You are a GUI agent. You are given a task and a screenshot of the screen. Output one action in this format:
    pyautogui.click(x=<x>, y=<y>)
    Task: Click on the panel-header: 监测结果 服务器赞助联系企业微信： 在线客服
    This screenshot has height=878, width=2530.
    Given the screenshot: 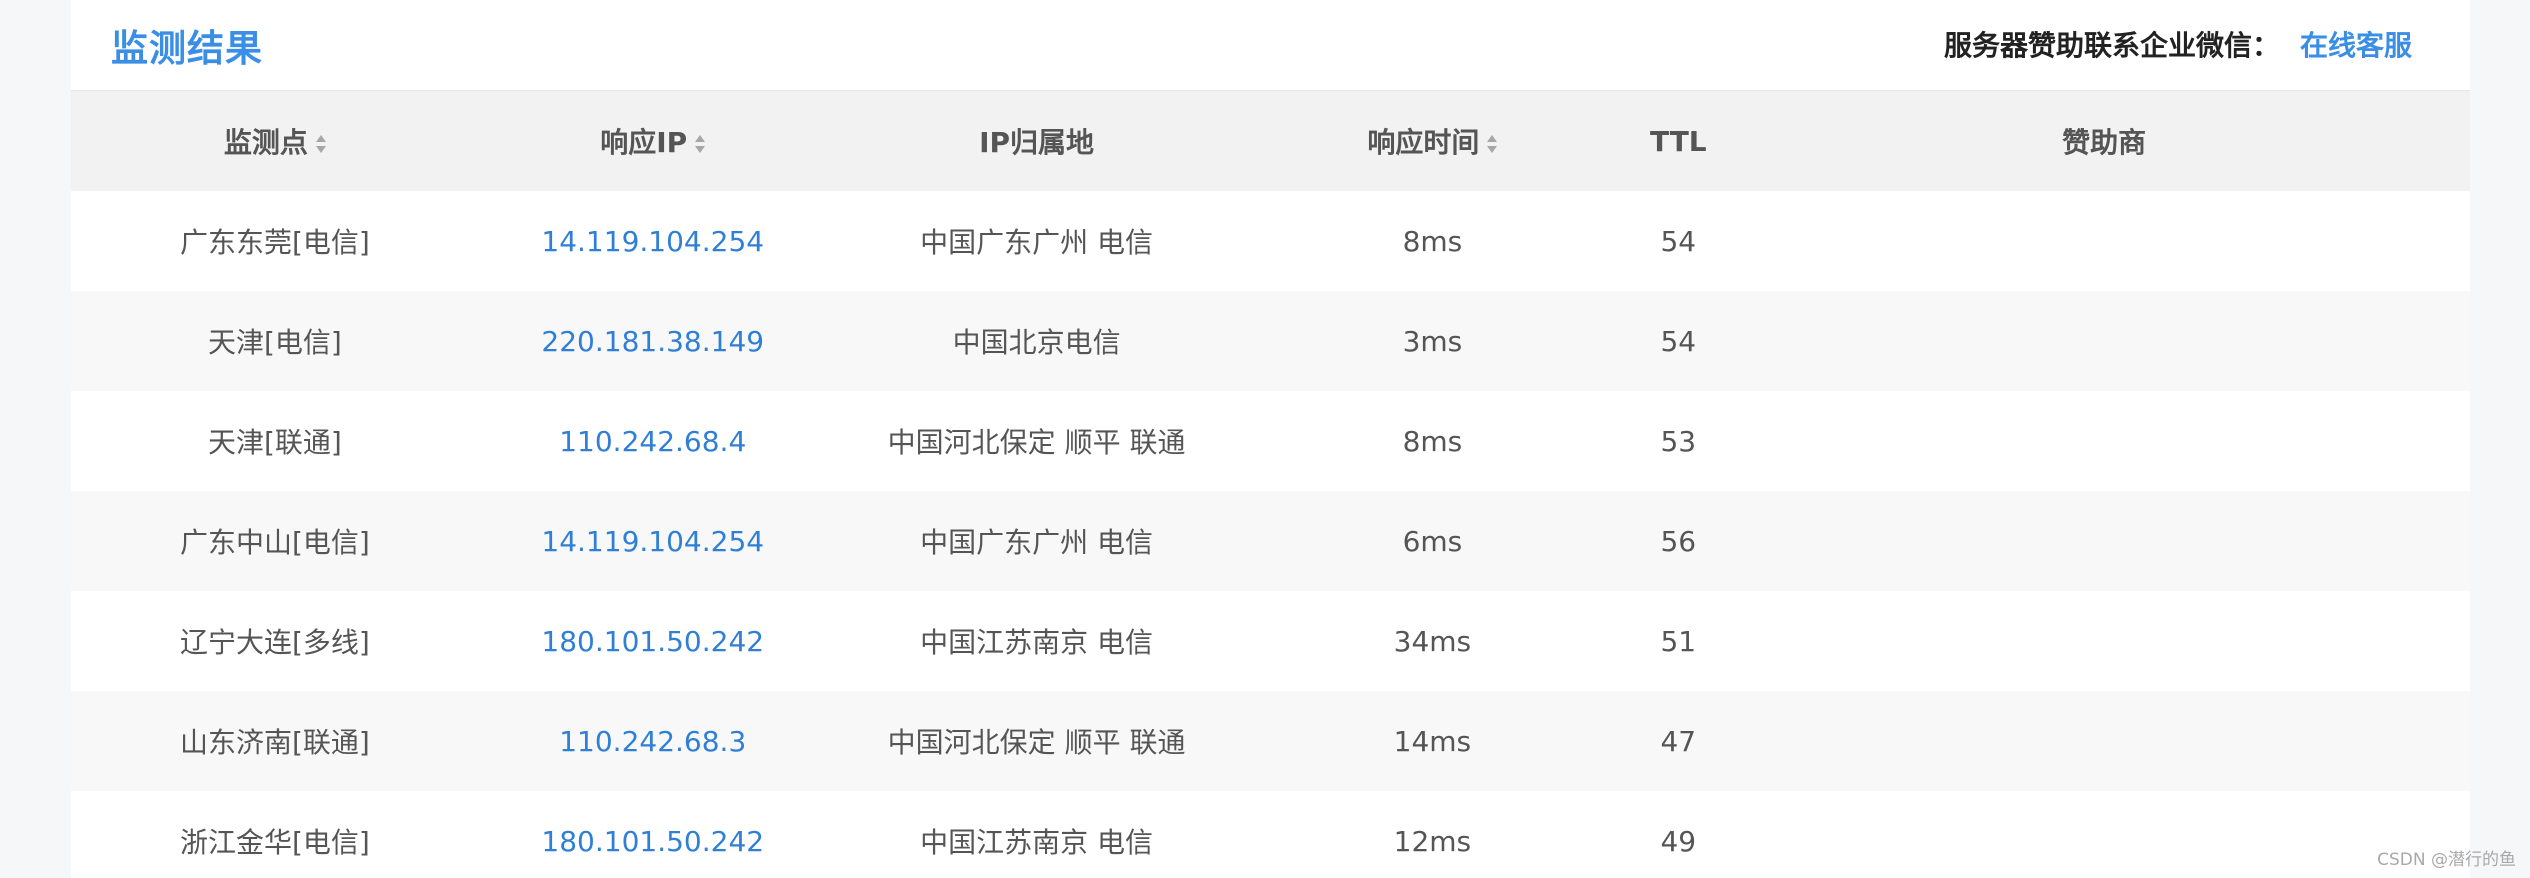 What is the action you would take?
    pyautogui.click(x=1270, y=45)
    